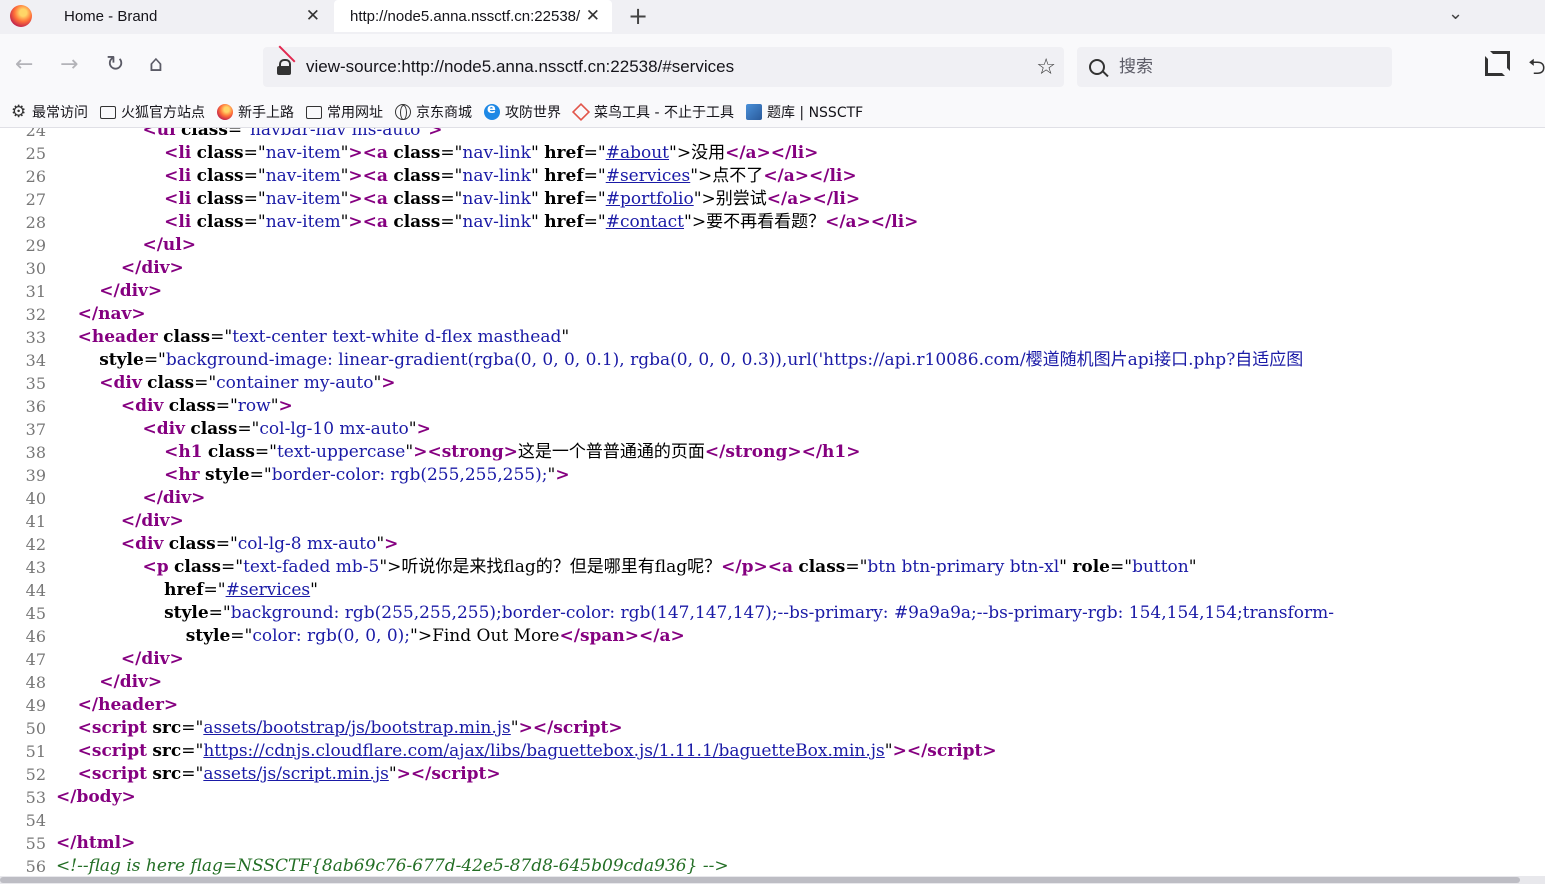 Image resolution: width=1545 pixels, height=884 pixels. I want to click on new-tab-icon: +, so click(638, 16).